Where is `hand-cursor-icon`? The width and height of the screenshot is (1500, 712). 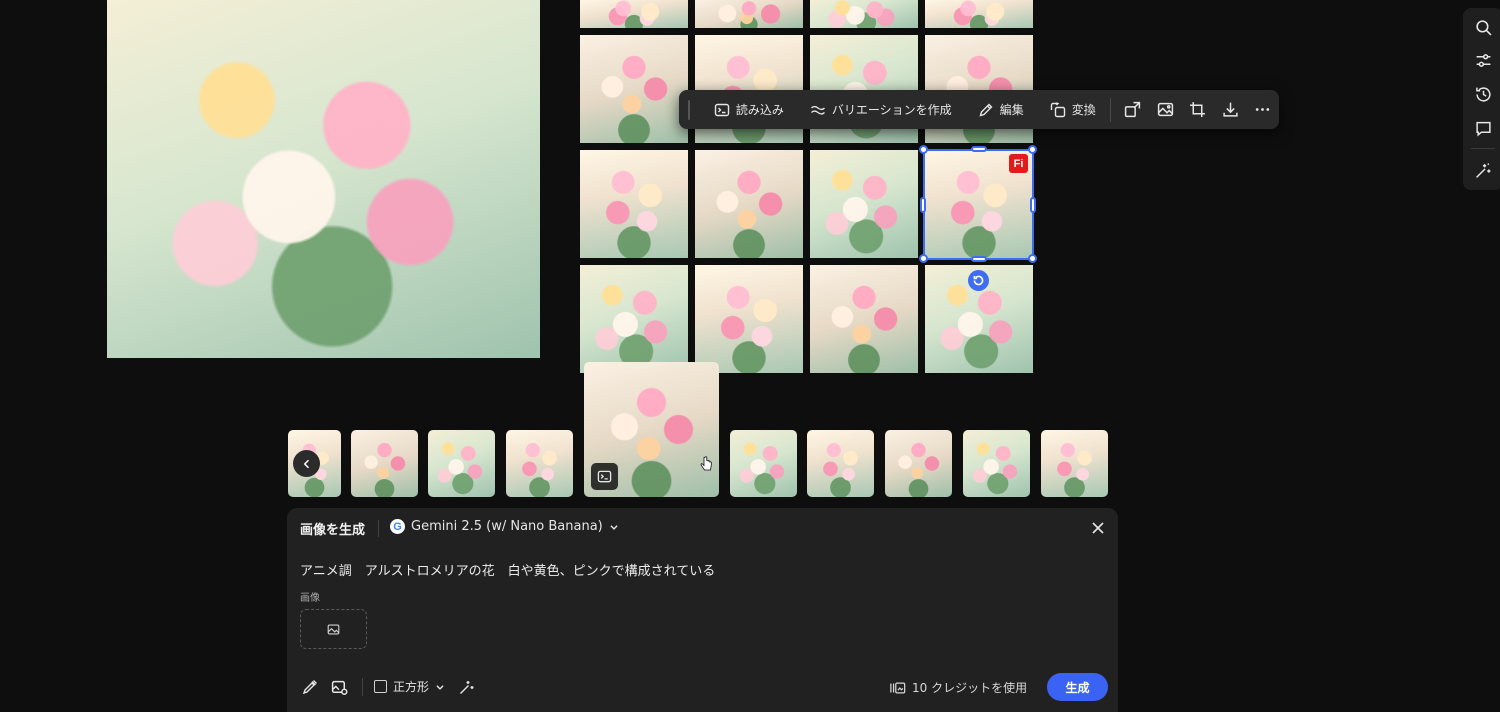
hand-cursor-icon is located at coordinates (706, 463).